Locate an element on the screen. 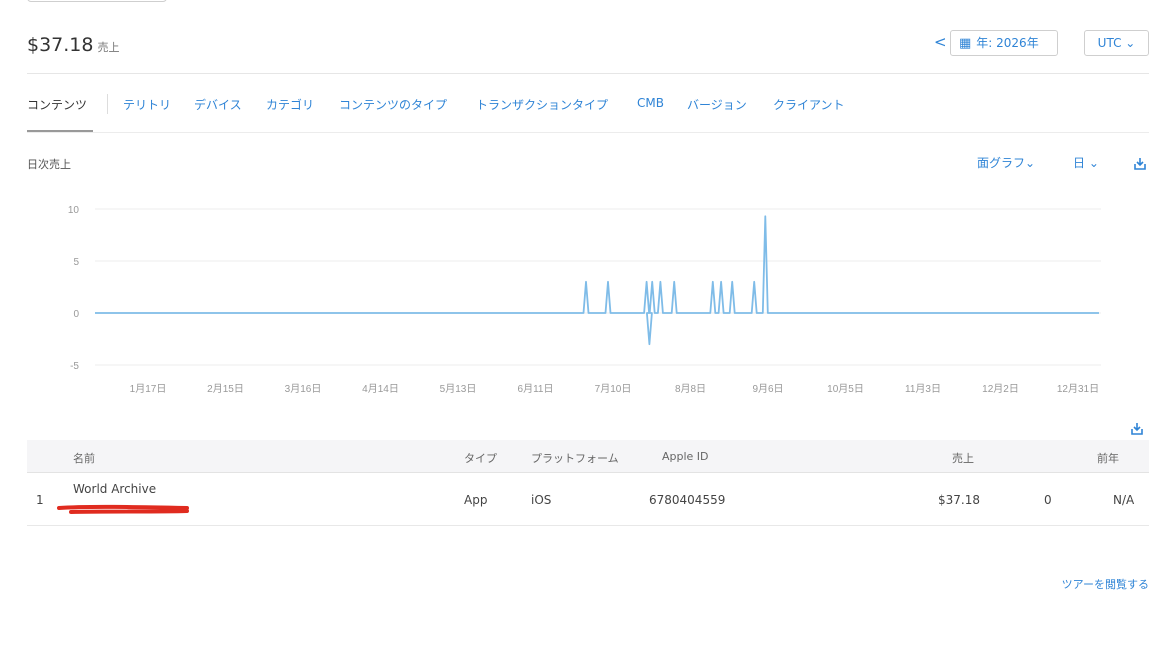  tab-divider is located at coordinates (107, 104).